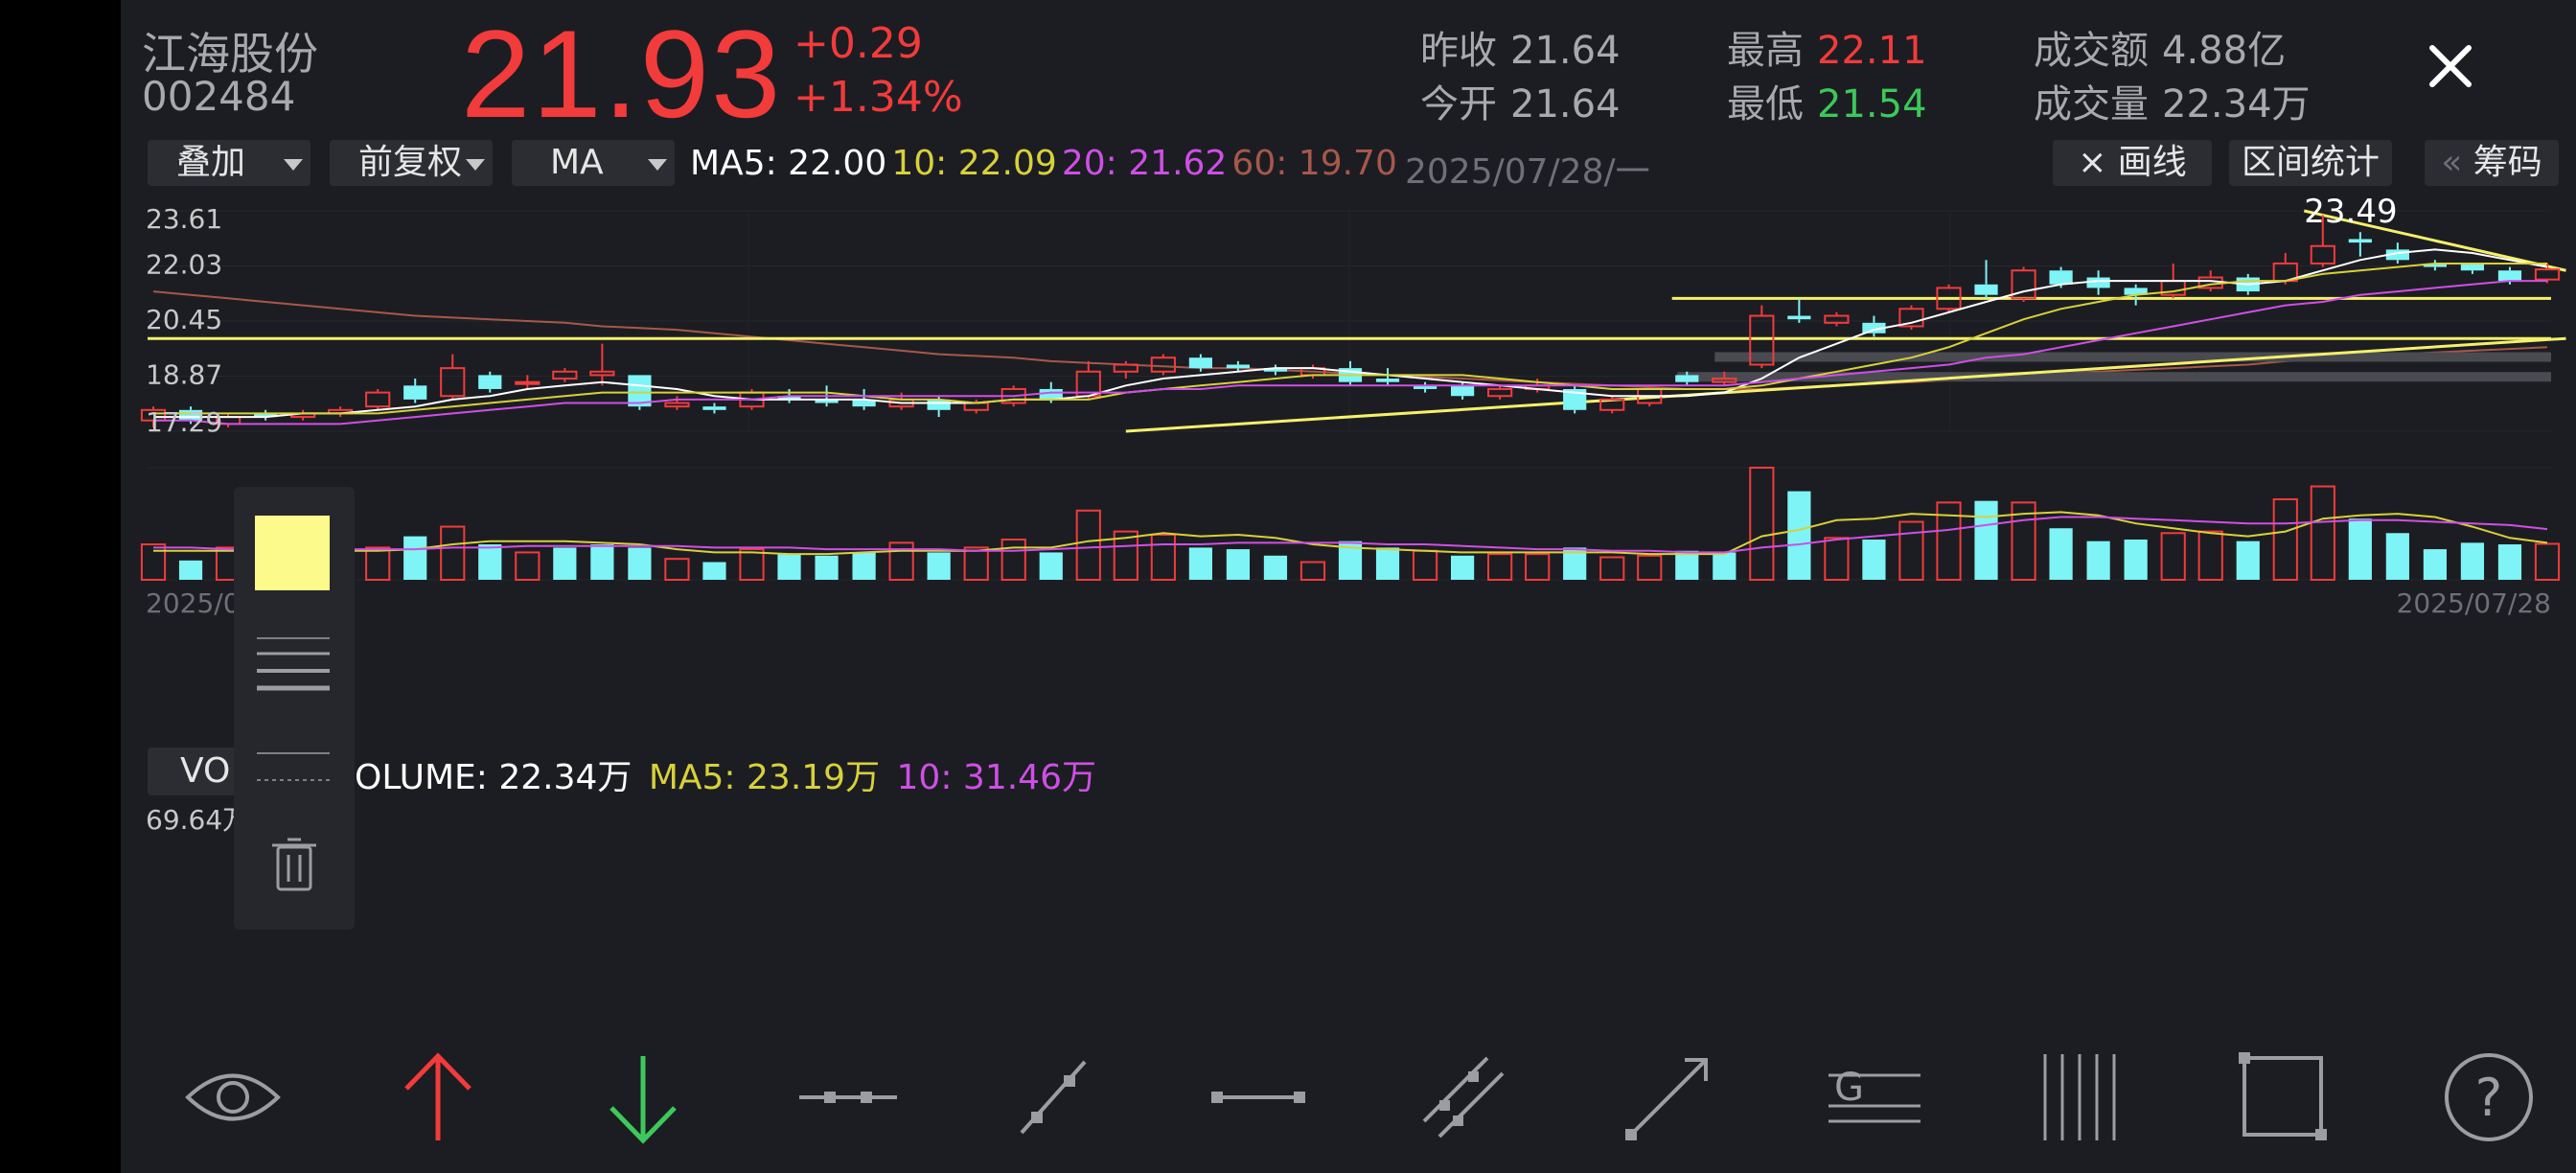 This screenshot has width=2576, height=1173. I want to click on overlay-dropdown: 叠加, so click(229, 163).